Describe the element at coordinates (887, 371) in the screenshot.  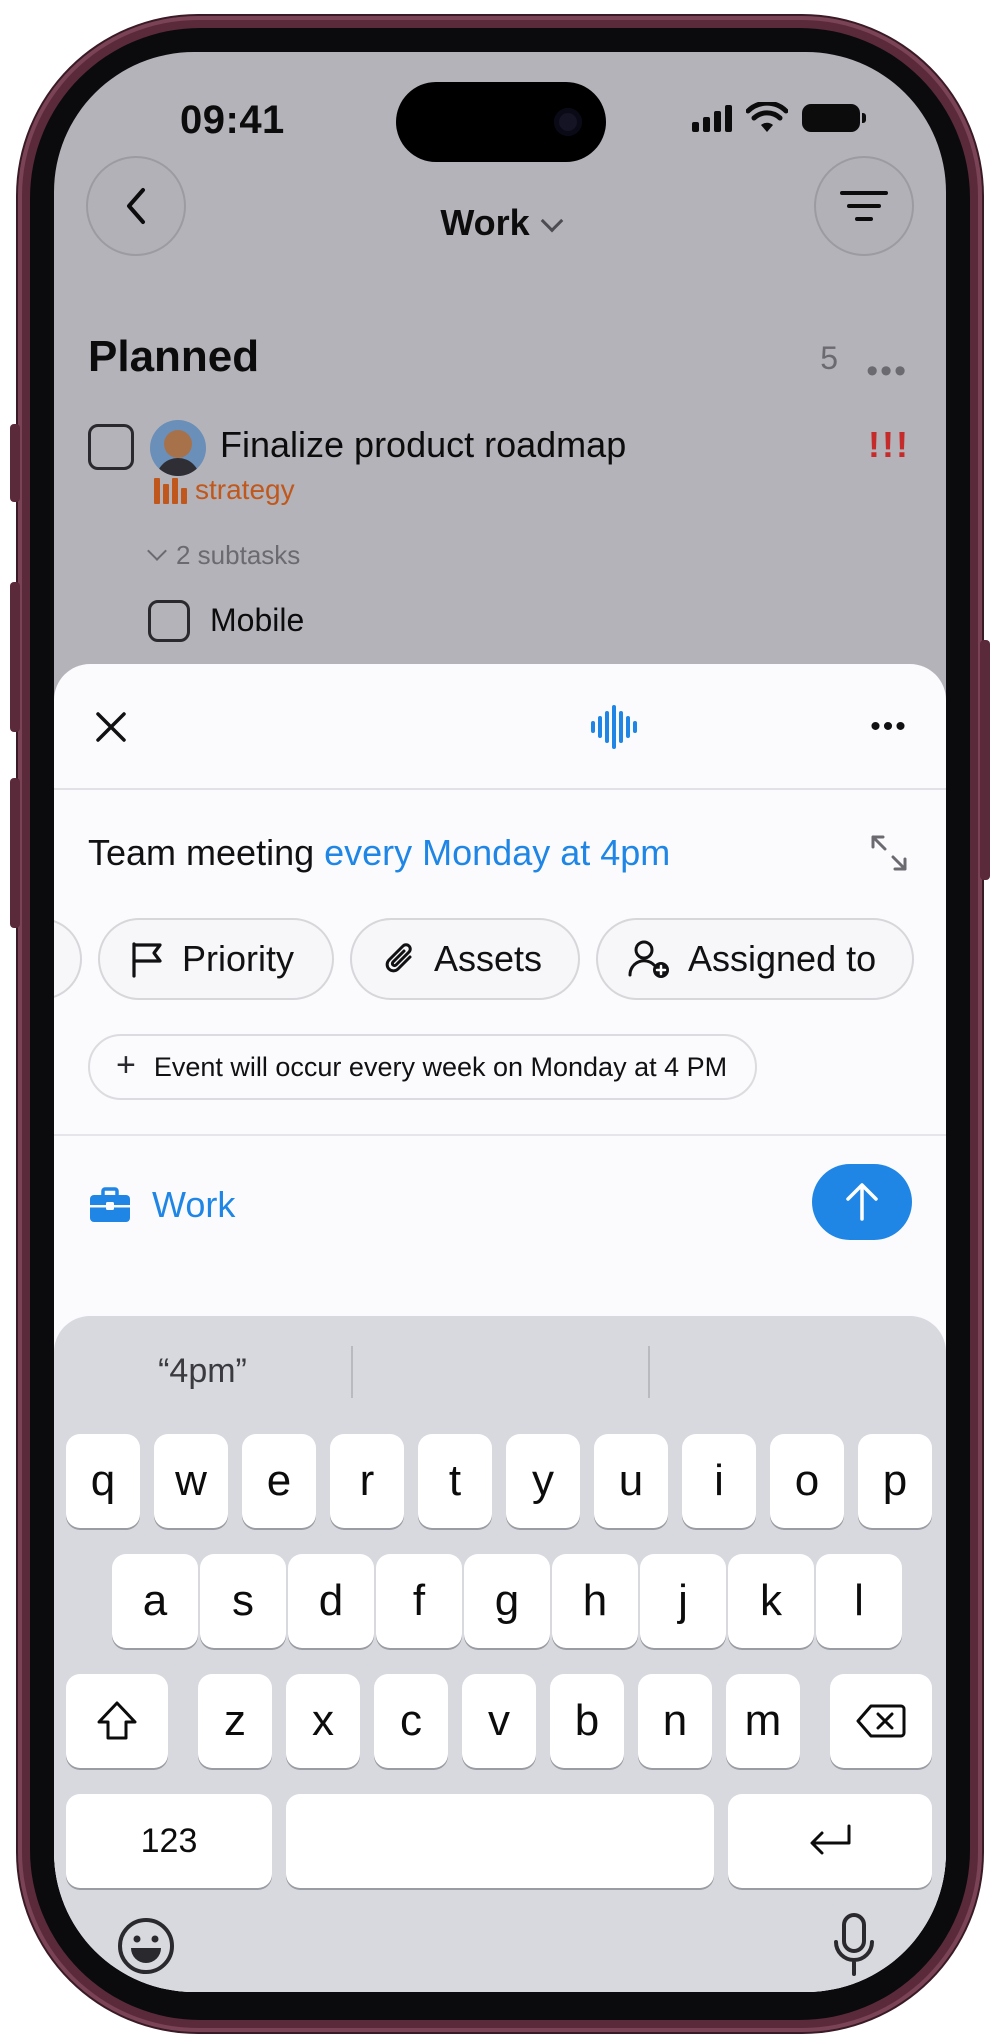
I see `section-more-button: •••` at that location.